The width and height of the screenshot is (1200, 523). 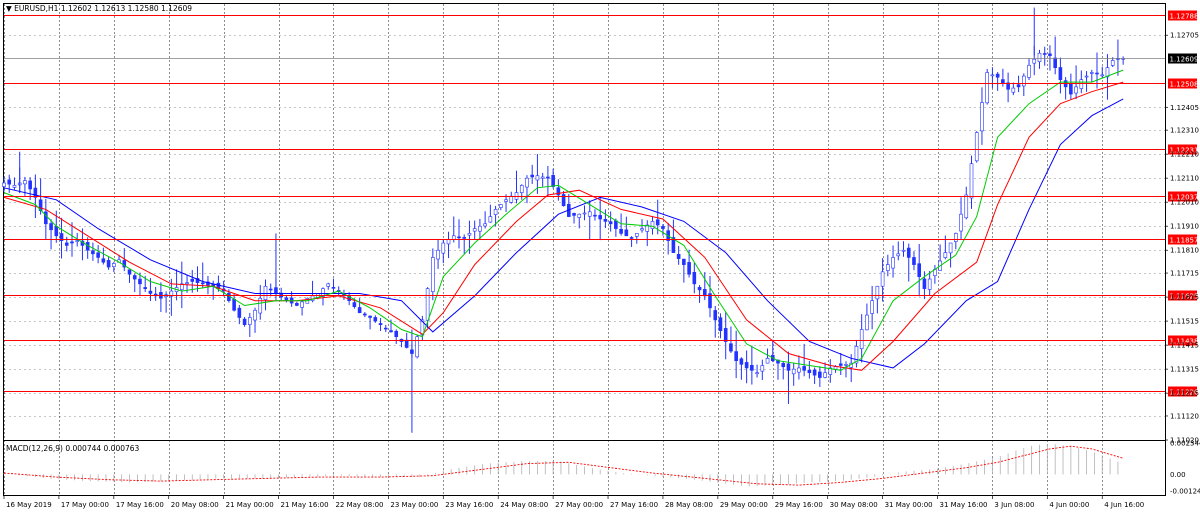 What do you see at coordinates (140, 505) in the screenshot?
I see `time-axis-label: 17 May 16:00` at bounding box center [140, 505].